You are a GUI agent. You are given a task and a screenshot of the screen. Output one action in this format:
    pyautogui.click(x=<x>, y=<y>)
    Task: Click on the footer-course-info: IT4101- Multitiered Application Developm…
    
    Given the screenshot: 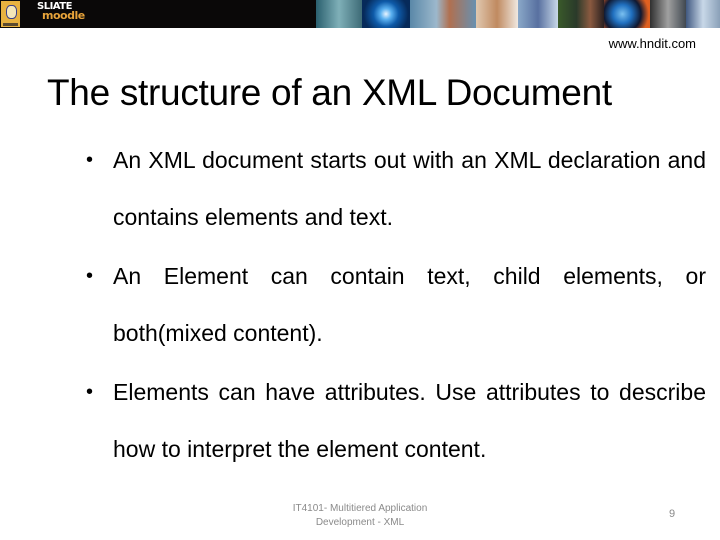 What is the action you would take?
    pyautogui.click(x=360, y=516)
    